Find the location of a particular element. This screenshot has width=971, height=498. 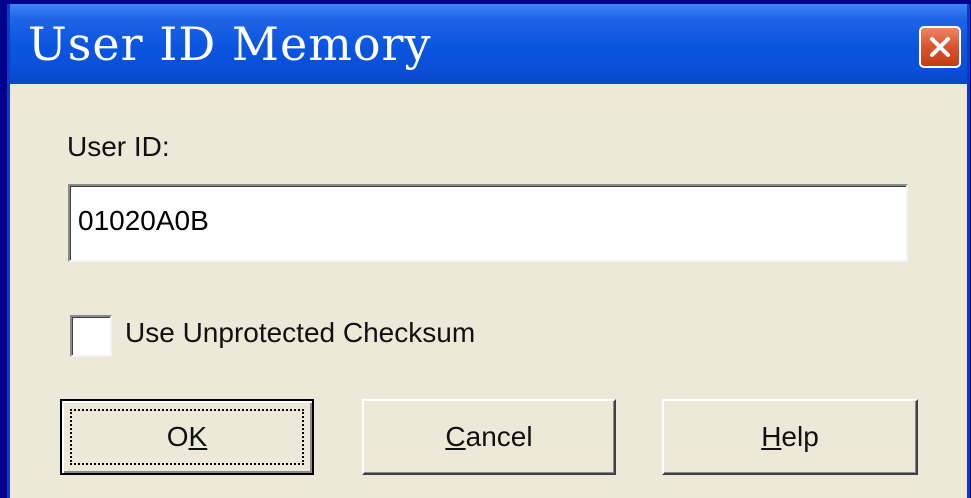

ok-button-label: OK is located at coordinates (187, 436).